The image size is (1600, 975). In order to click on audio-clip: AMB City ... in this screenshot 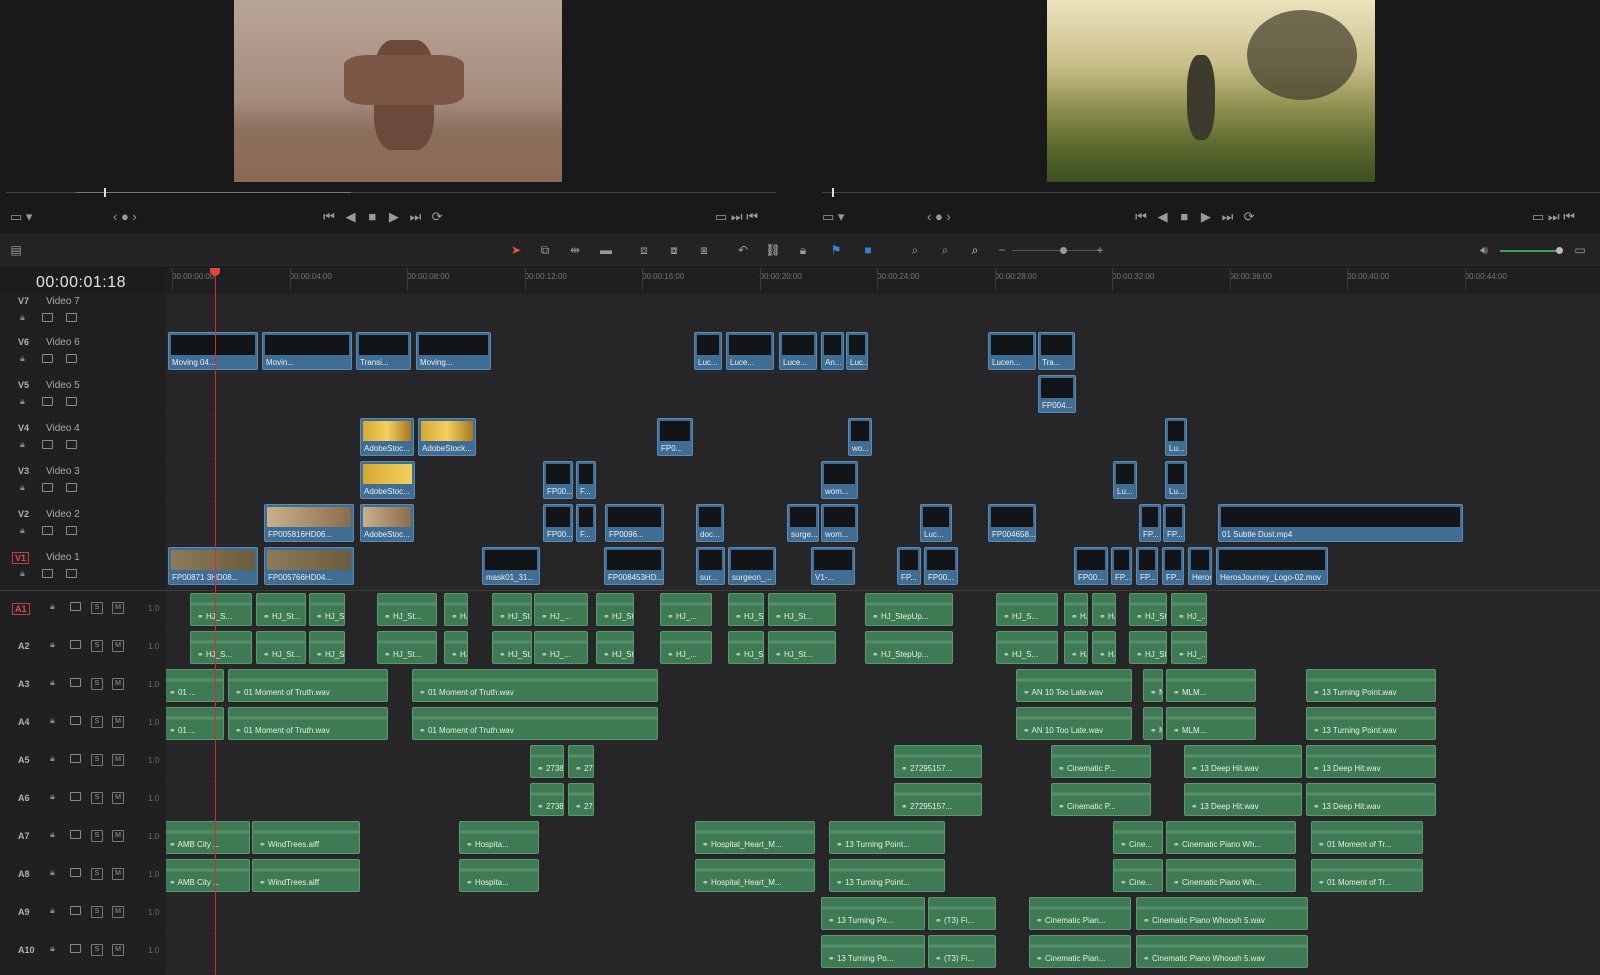, I will do `click(208, 837)`.